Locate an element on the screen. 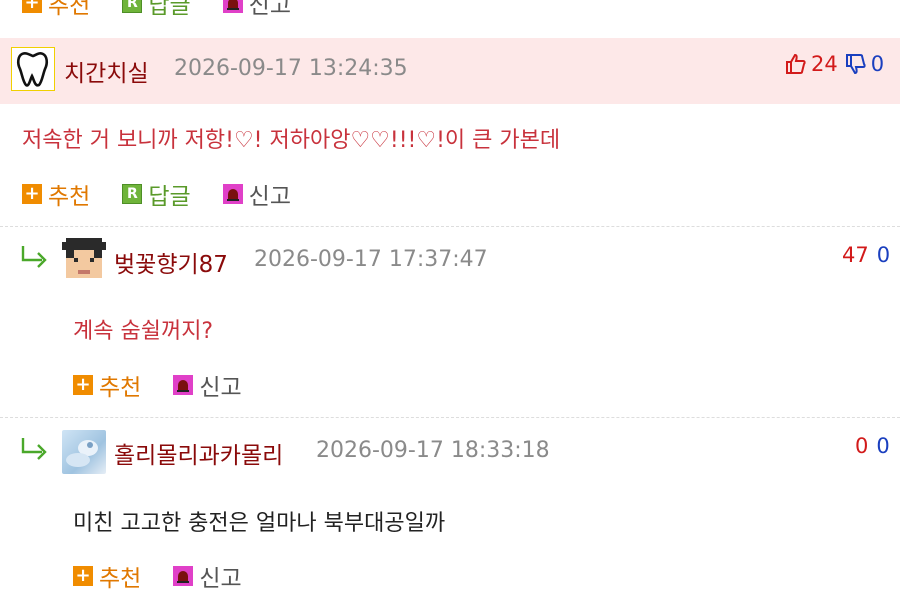 This screenshot has width=900, height=593. reply-button: R 답글 is located at coordinates (156, 194).